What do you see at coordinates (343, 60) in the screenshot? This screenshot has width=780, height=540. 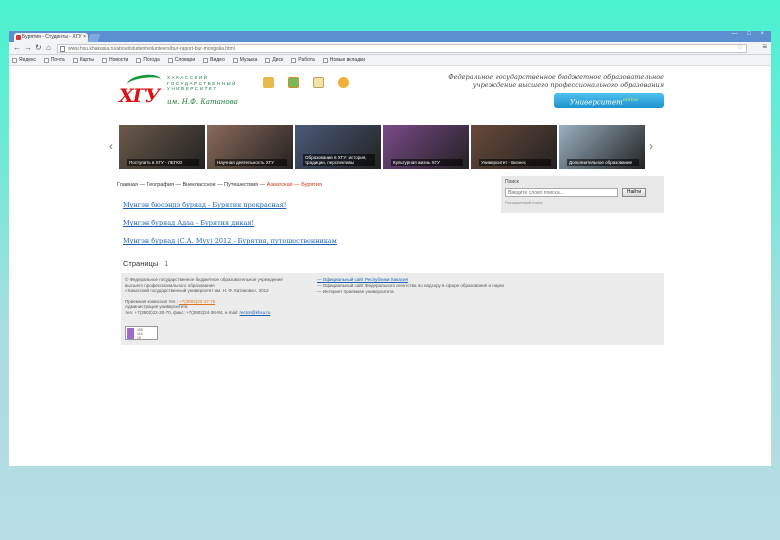 I see `bookmark-item: Новые вкладки` at bounding box center [343, 60].